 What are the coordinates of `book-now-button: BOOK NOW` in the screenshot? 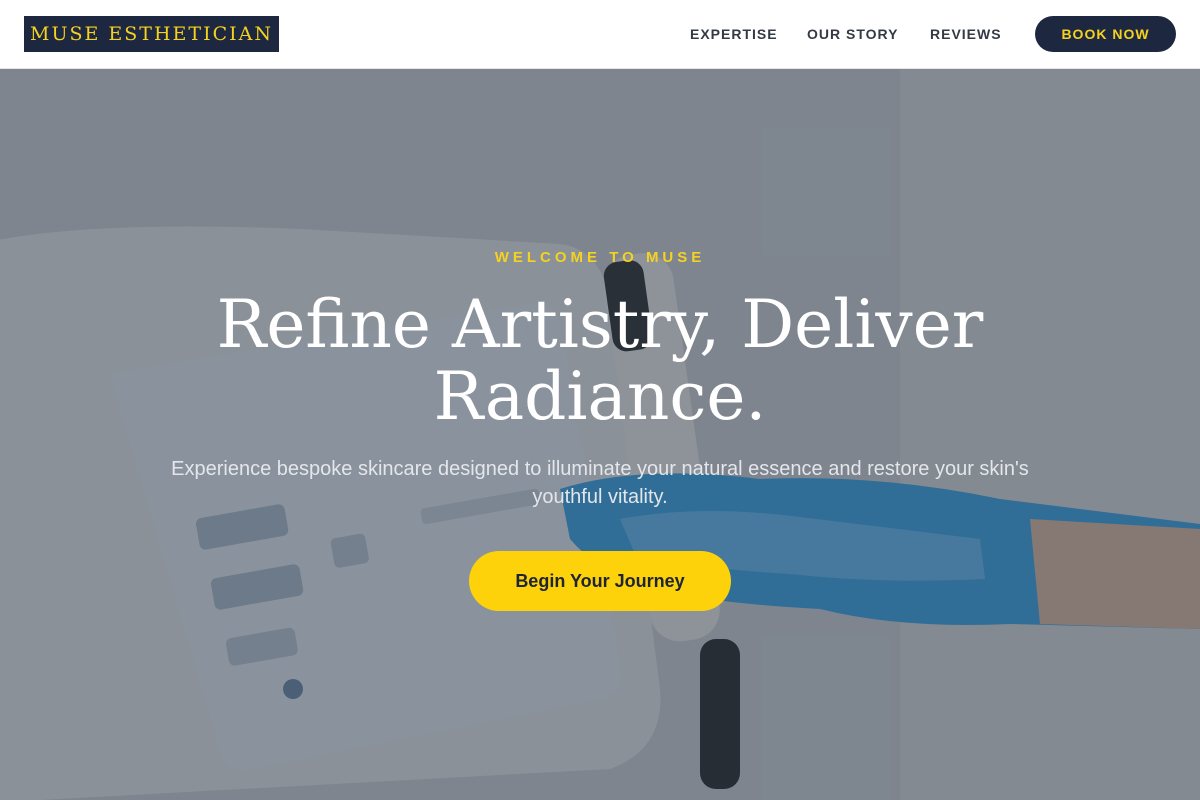 It's located at (1105, 34).